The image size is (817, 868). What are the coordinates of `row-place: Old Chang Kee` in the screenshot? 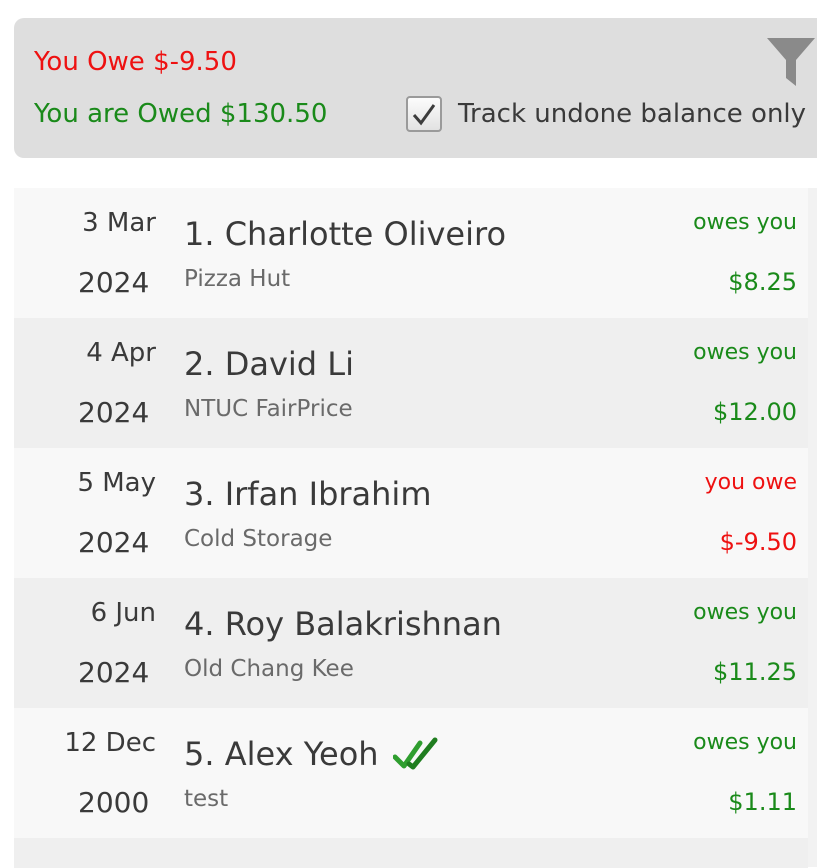 It's located at (269, 669).